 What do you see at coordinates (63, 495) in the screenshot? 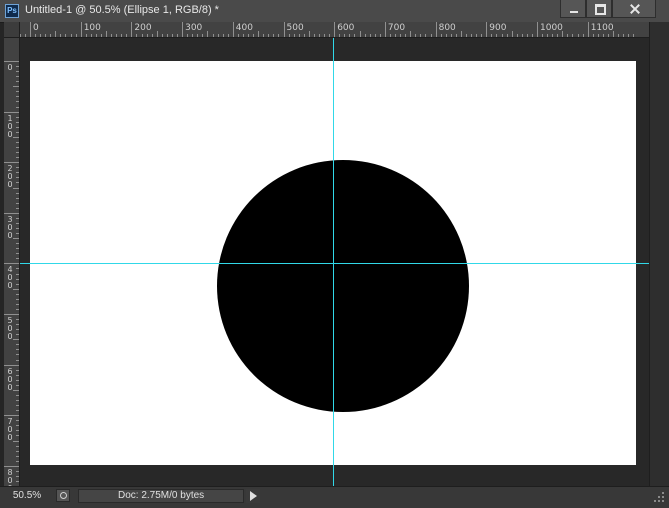
I see `info-icon` at bounding box center [63, 495].